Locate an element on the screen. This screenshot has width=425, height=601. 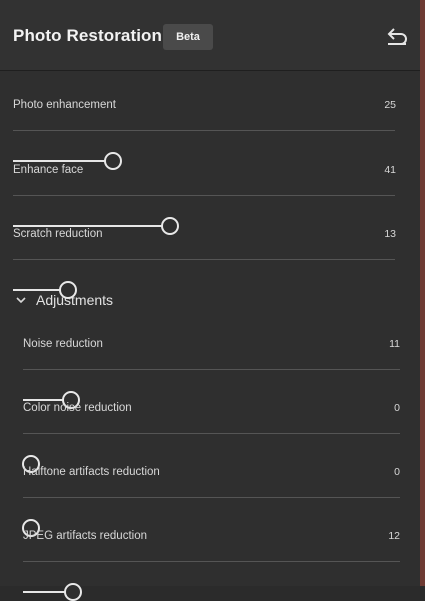
panel-header: Photo Restoration Beta is located at coordinates (210, 35).